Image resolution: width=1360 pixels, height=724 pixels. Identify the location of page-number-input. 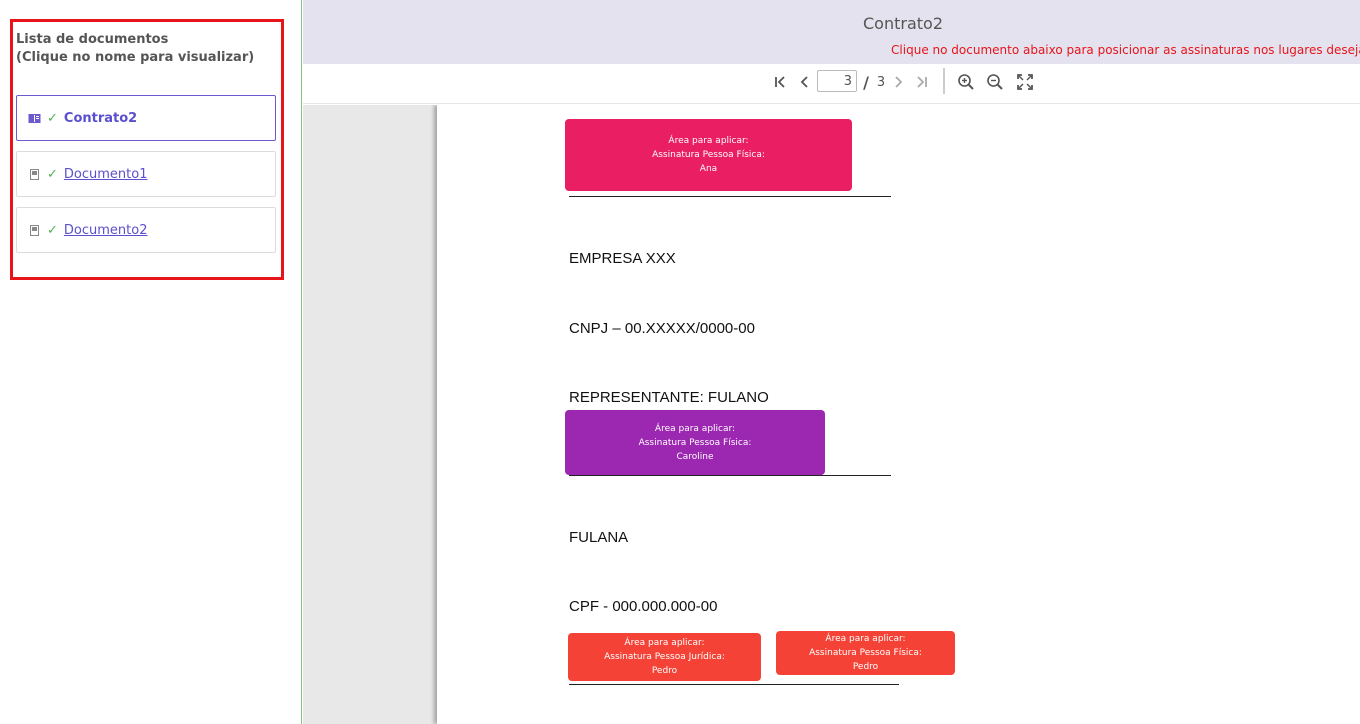
(837, 81).